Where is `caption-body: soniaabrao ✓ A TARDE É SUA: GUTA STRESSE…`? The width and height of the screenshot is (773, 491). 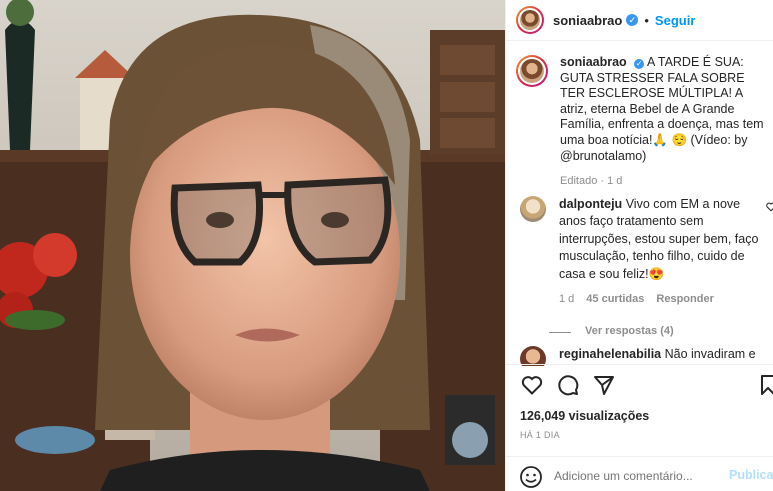
caption-body: soniaabrao ✓ A TARDE É SUA: GUTA STRESSE… is located at coordinates (662, 122).